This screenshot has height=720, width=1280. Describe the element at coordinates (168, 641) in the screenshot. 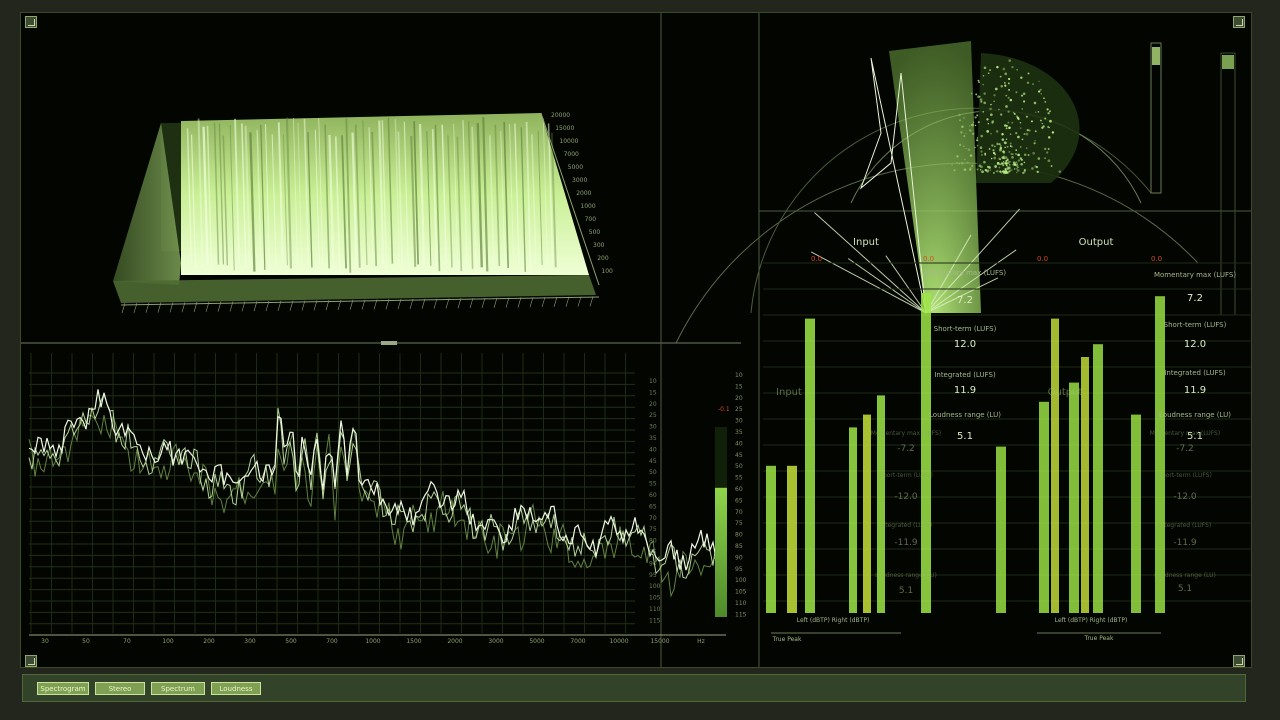

I see `spectrum-frequency-tick: 100` at that location.